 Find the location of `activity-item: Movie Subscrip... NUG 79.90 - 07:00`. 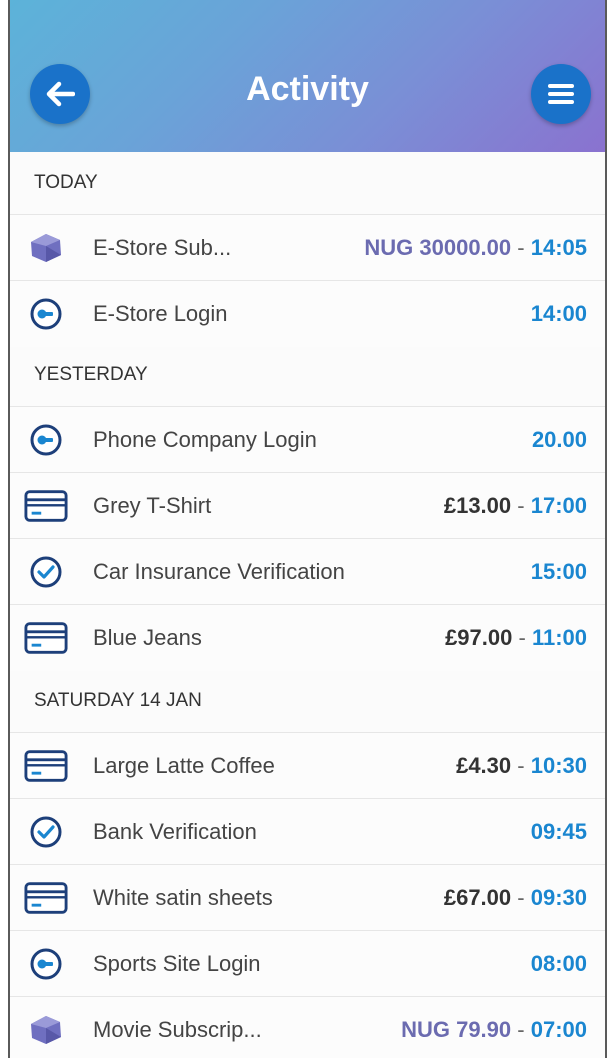

activity-item: Movie Subscrip... NUG 79.90 - 07:00 is located at coordinates (307, 1027).